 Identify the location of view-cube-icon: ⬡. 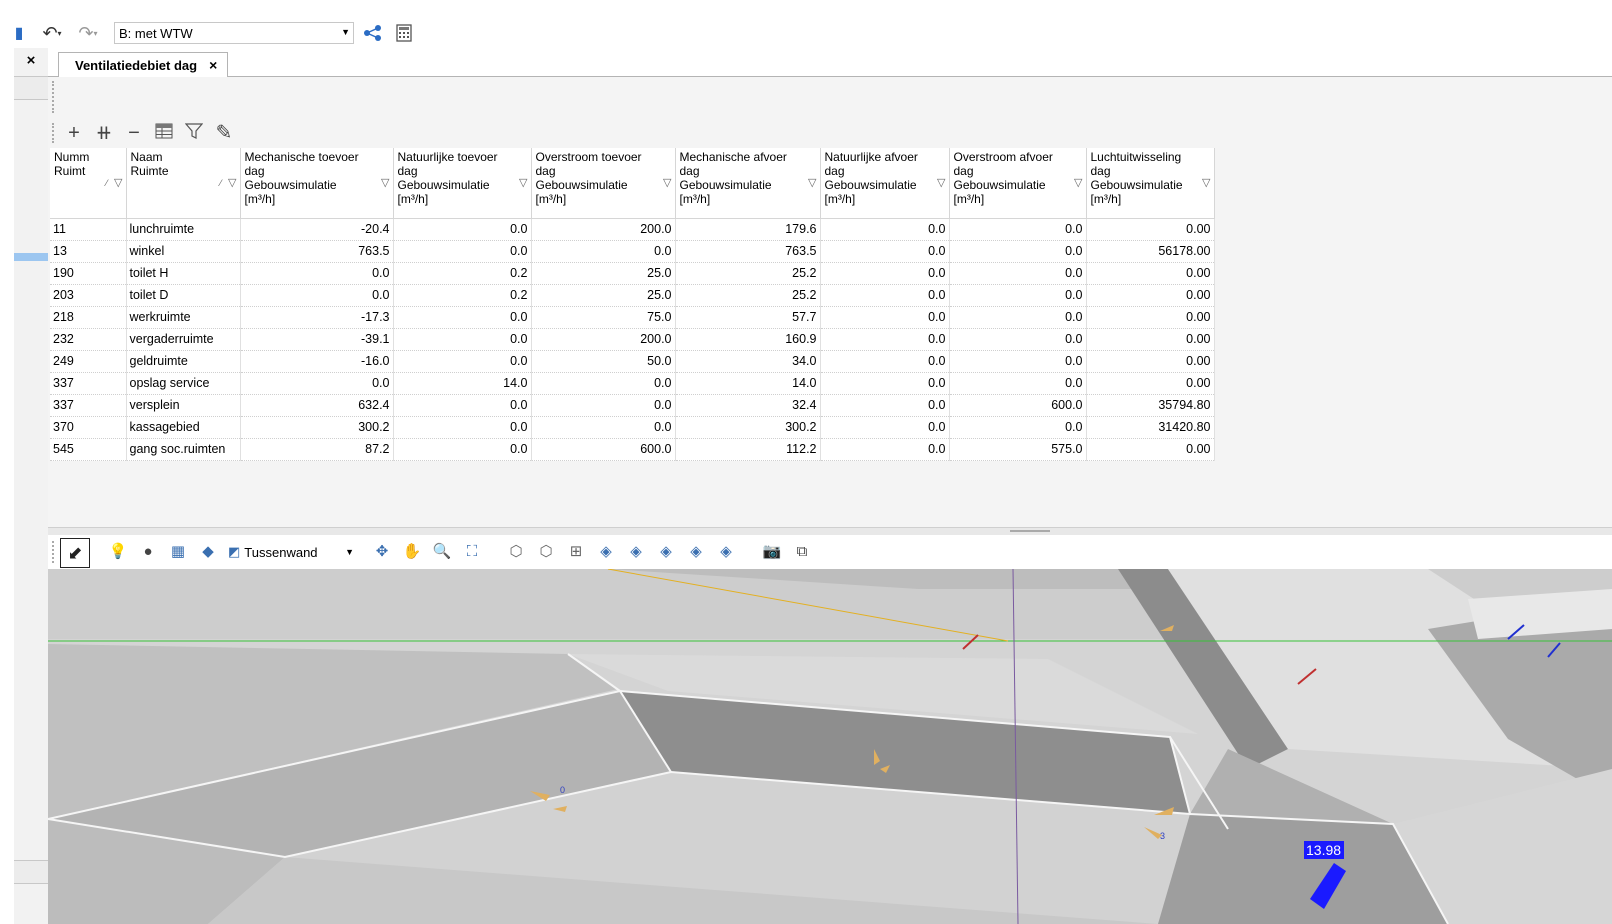
(546, 552).